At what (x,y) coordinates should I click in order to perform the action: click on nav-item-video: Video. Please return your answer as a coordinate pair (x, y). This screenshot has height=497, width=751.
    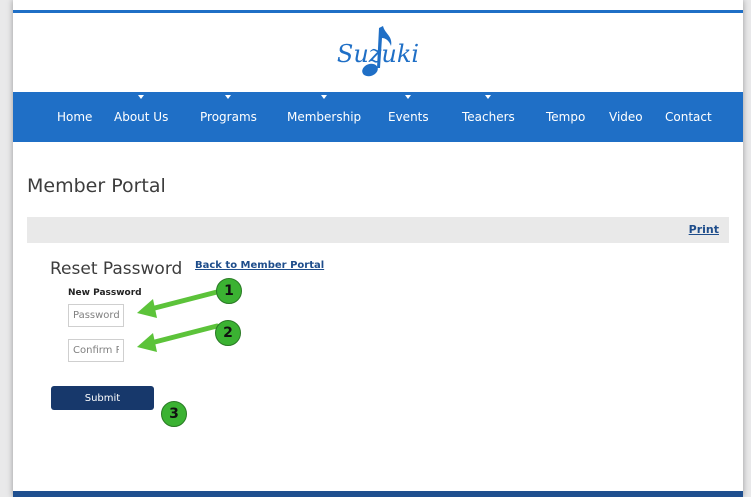
    Looking at the image, I should click on (626, 117).